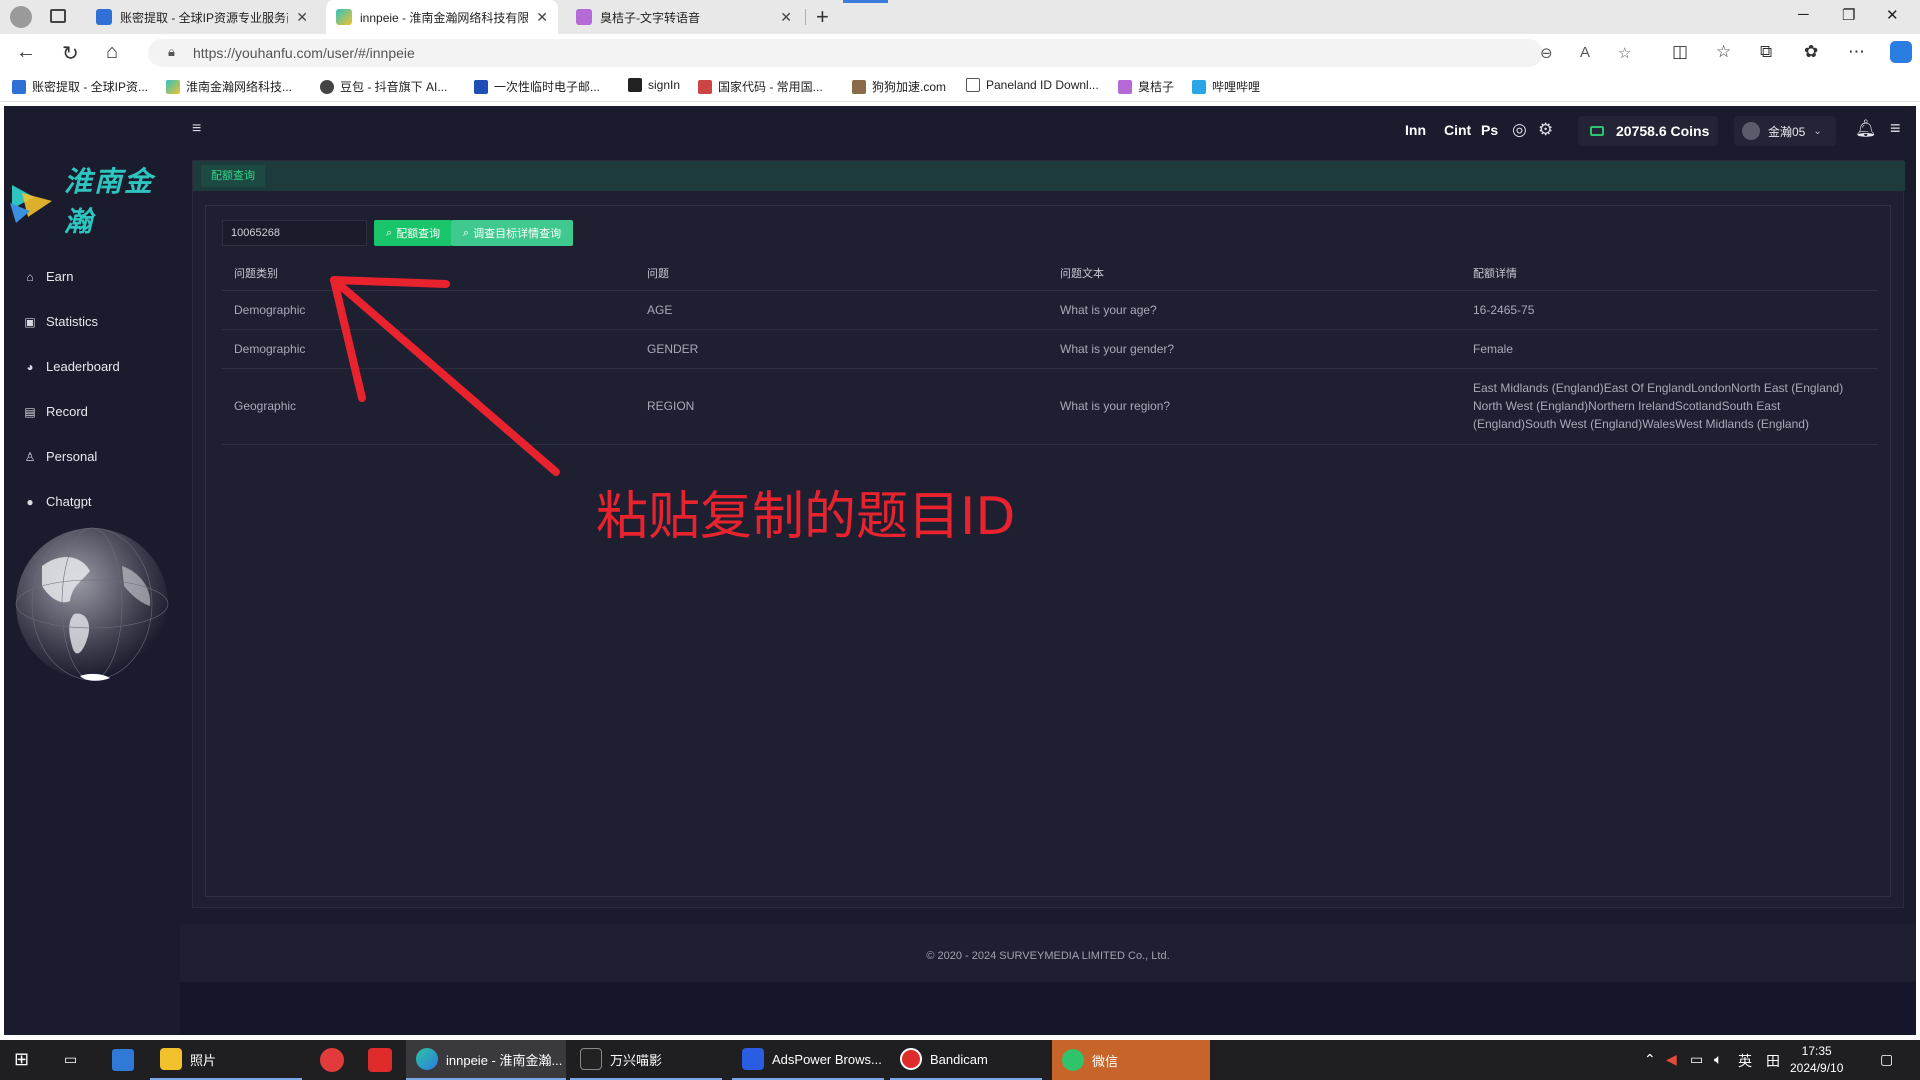 The height and width of the screenshot is (1080, 1920). I want to click on logo-text: 淮南金瀚, so click(109, 201).